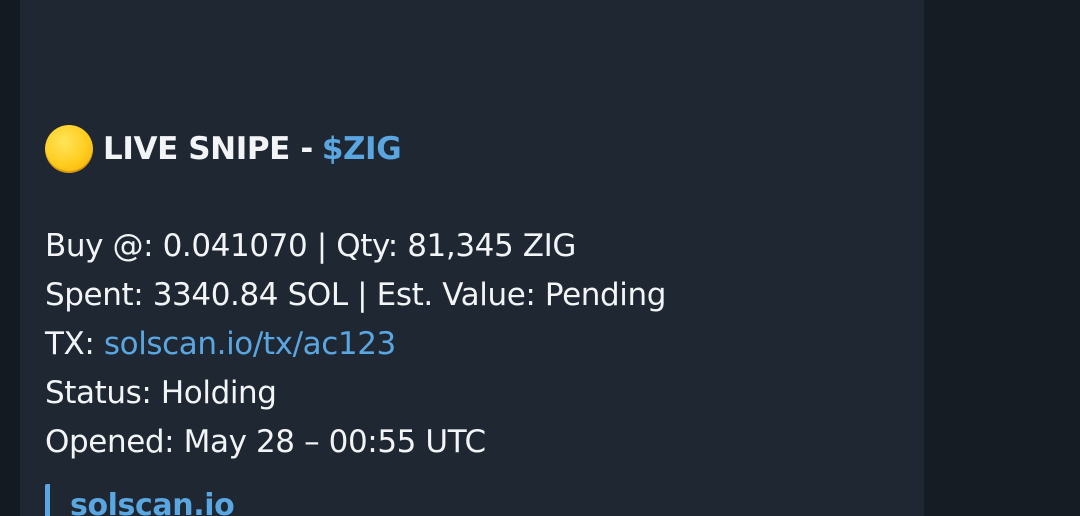 This screenshot has height=516, width=1080. What do you see at coordinates (74, 344) in the screenshot?
I see `tx-label: TX:` at bounding box center [74, 344].